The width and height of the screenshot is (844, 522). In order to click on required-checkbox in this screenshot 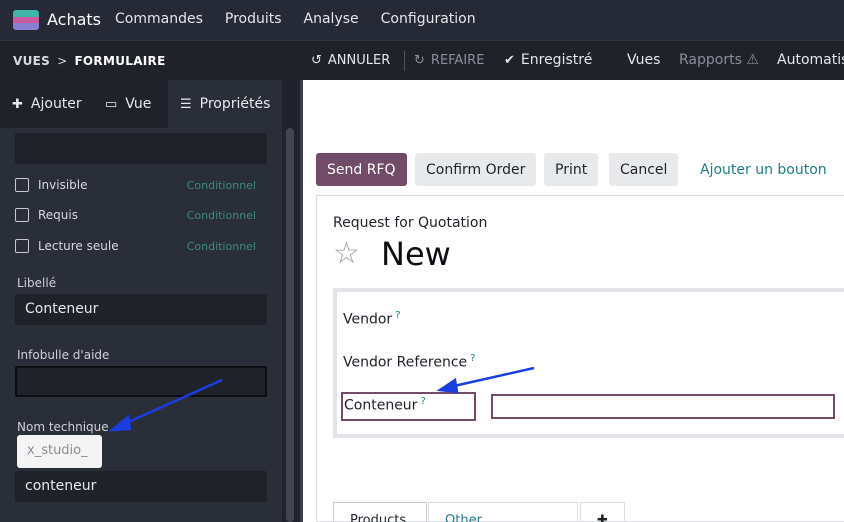, I will do `click(22, 215)`.